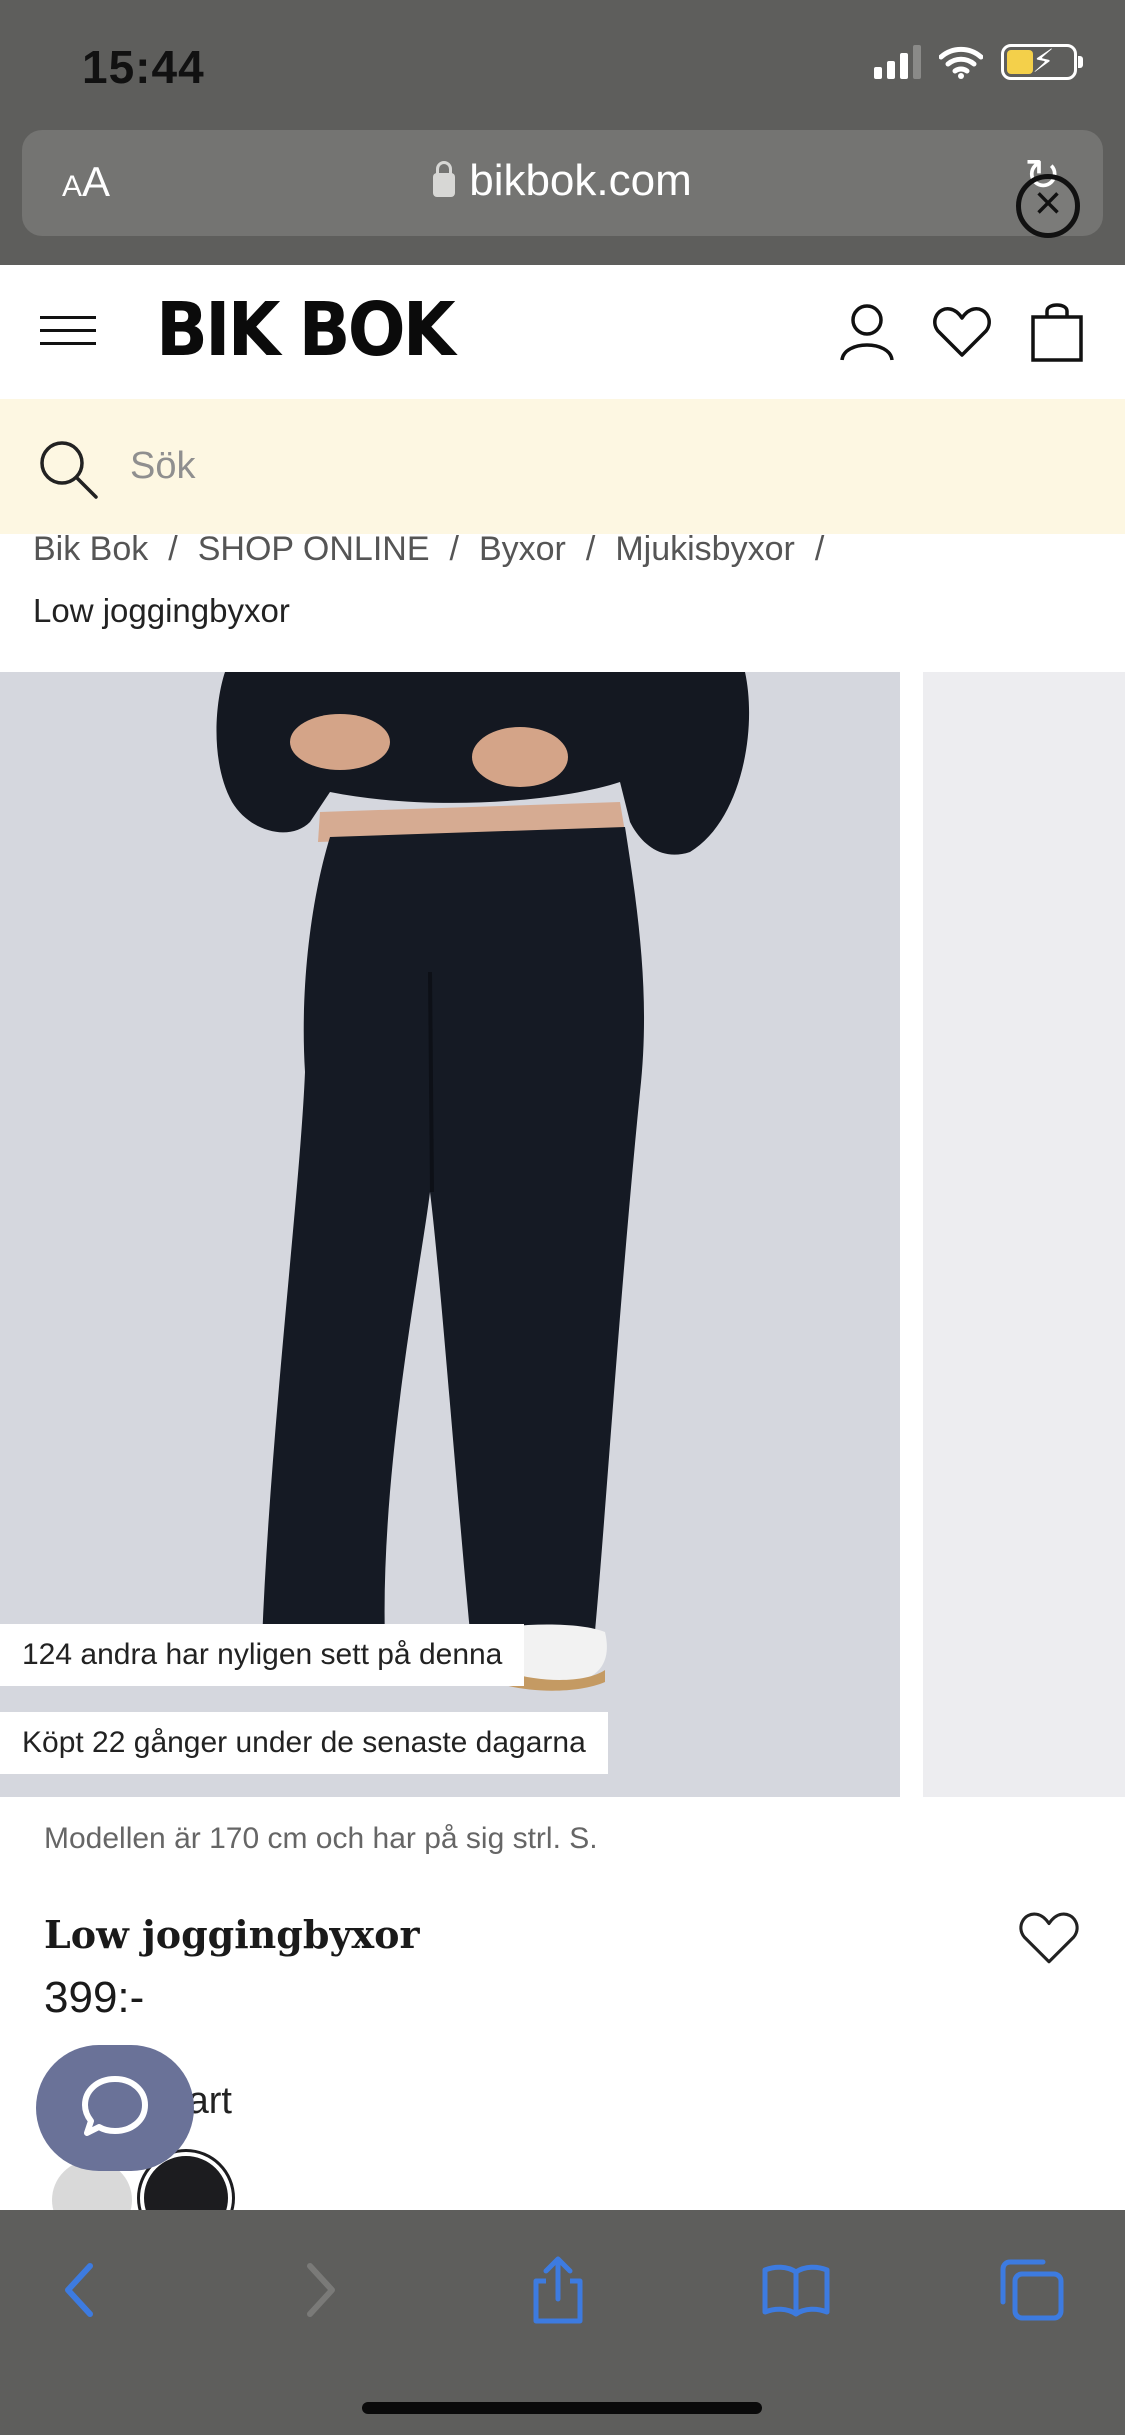 This screenshot has height=2435, width=1125. What do you see at coordinates (897, 62) in the screenshot?
I see `cellular-signal-icon` at bounding box center [897, 62].